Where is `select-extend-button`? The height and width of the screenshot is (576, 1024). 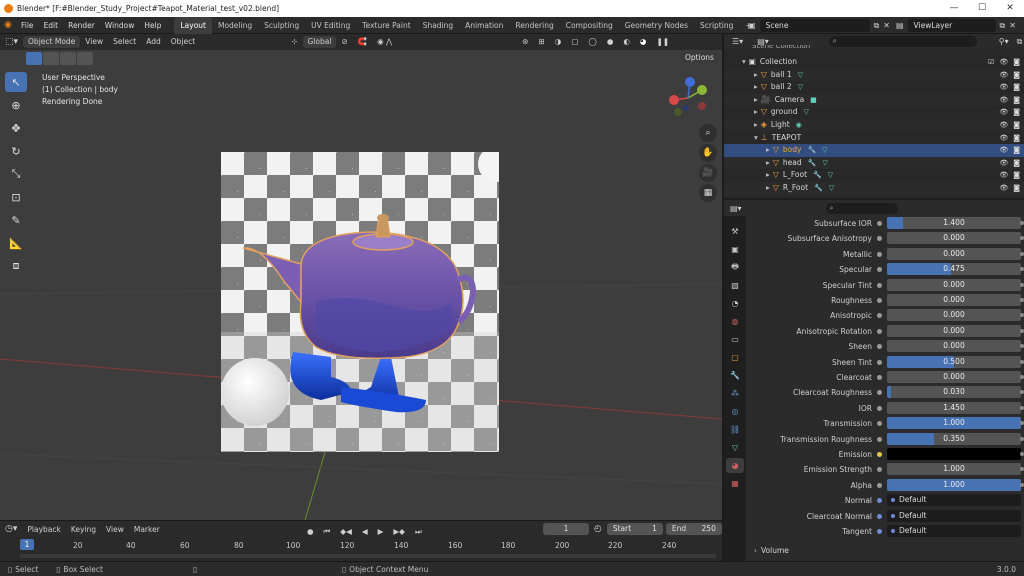
select-extend-button is located at coordinates (51, 58).